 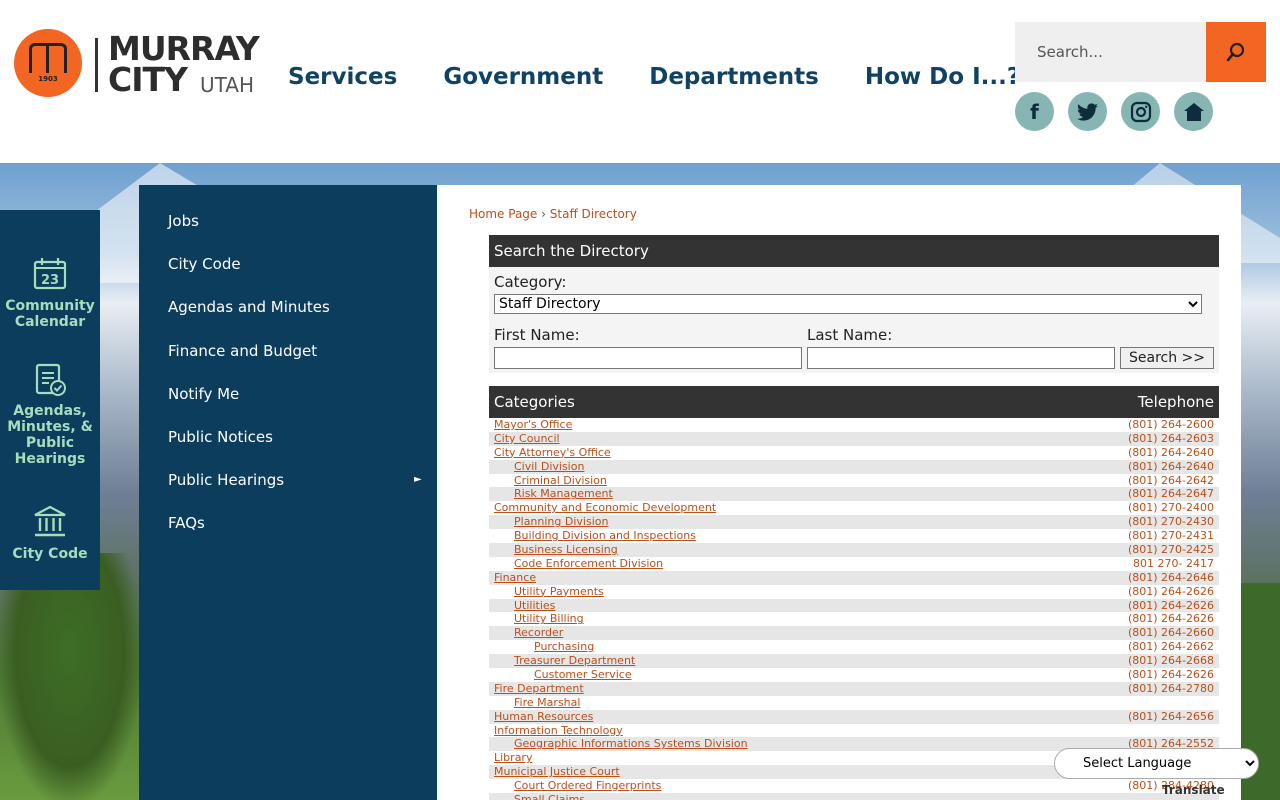 What do you see at coordinates (220, 437) in the screenshot?
I see `side-menu-public-notices: Public Notices` at bounding box center [220, 437].